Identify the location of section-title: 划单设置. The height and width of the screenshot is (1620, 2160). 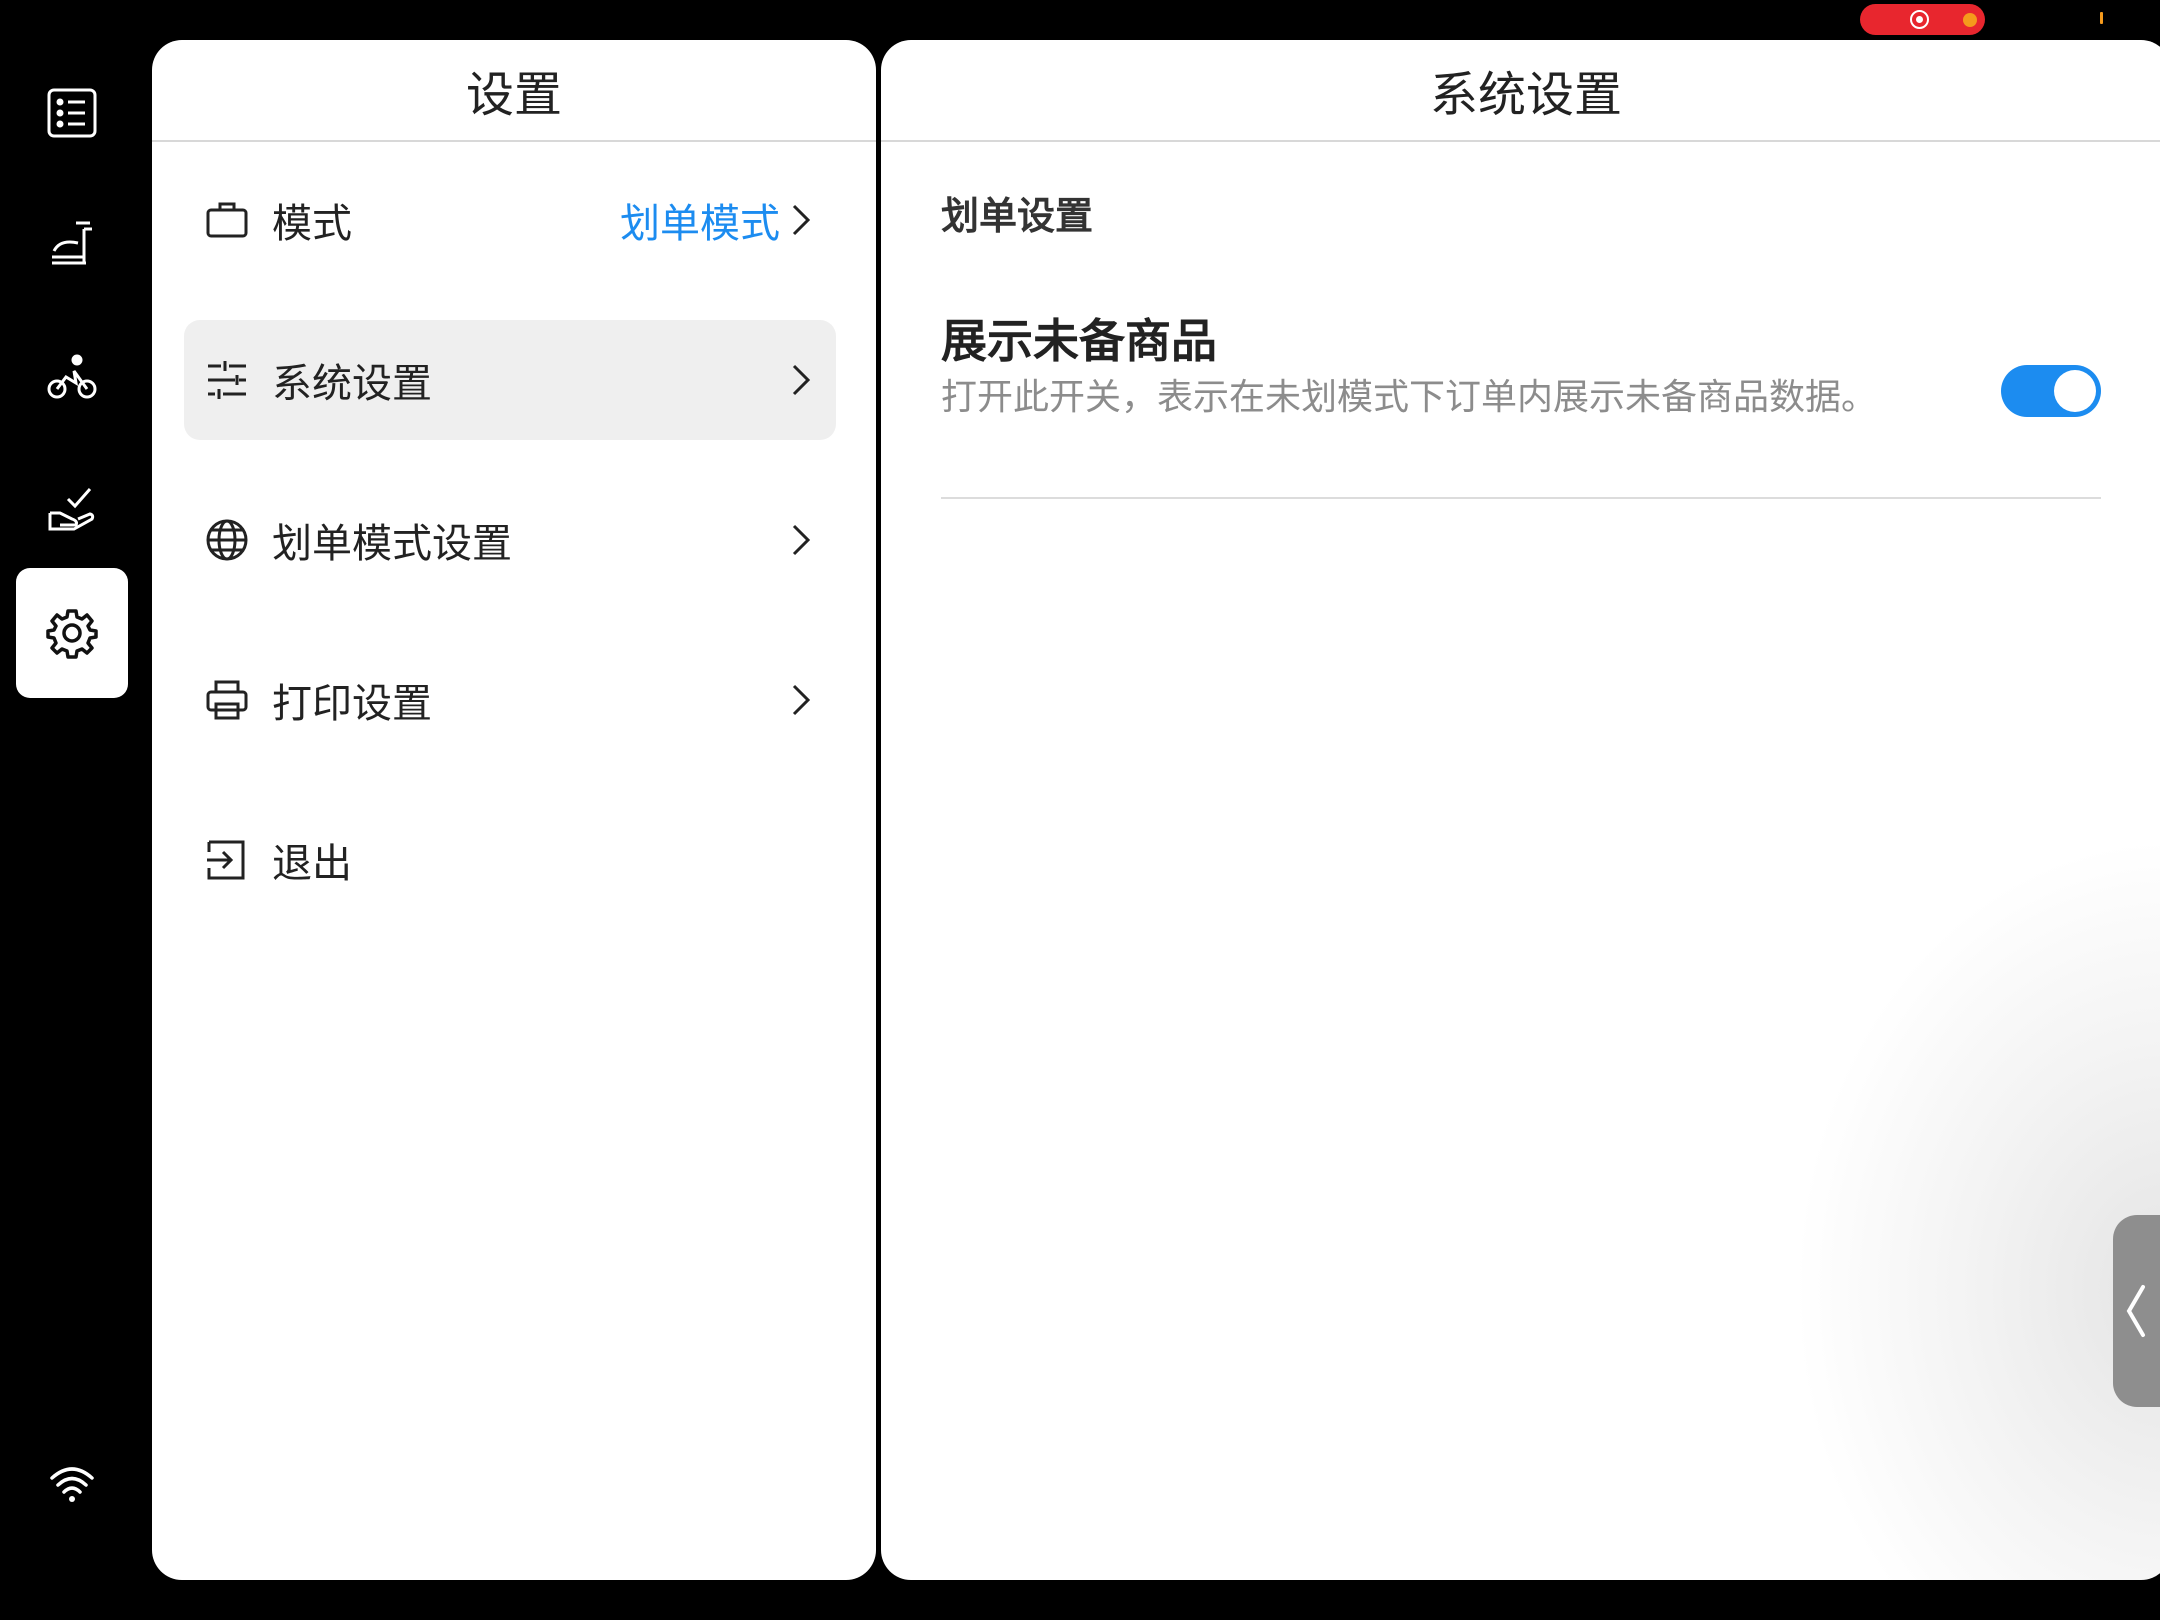
(1017, 216).